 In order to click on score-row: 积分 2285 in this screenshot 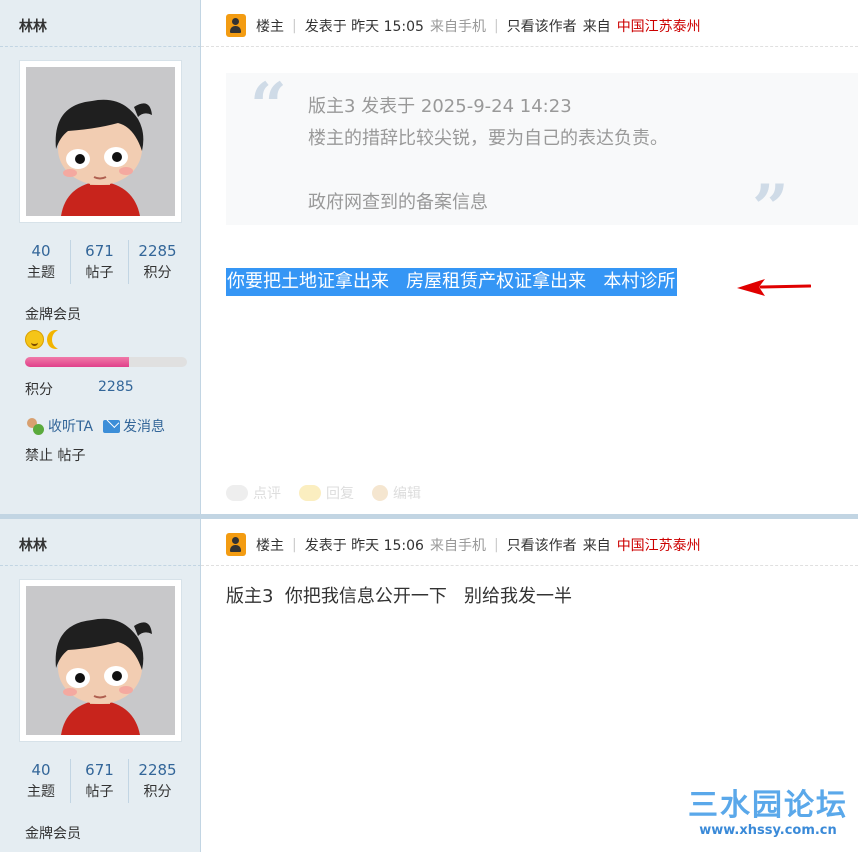, I will do `click(79, 389)`.